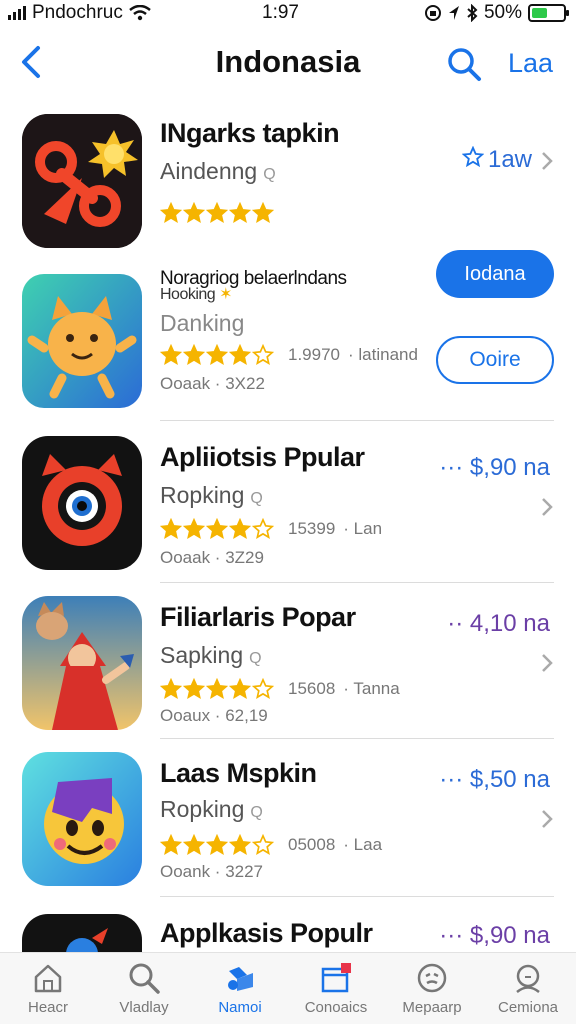 The height and width of the screenshot is (1024, 576). What do you see at coordinates (432, 13) in the screenshot?
I see `lock-rotation-icon` at bounding box center [432, 13].